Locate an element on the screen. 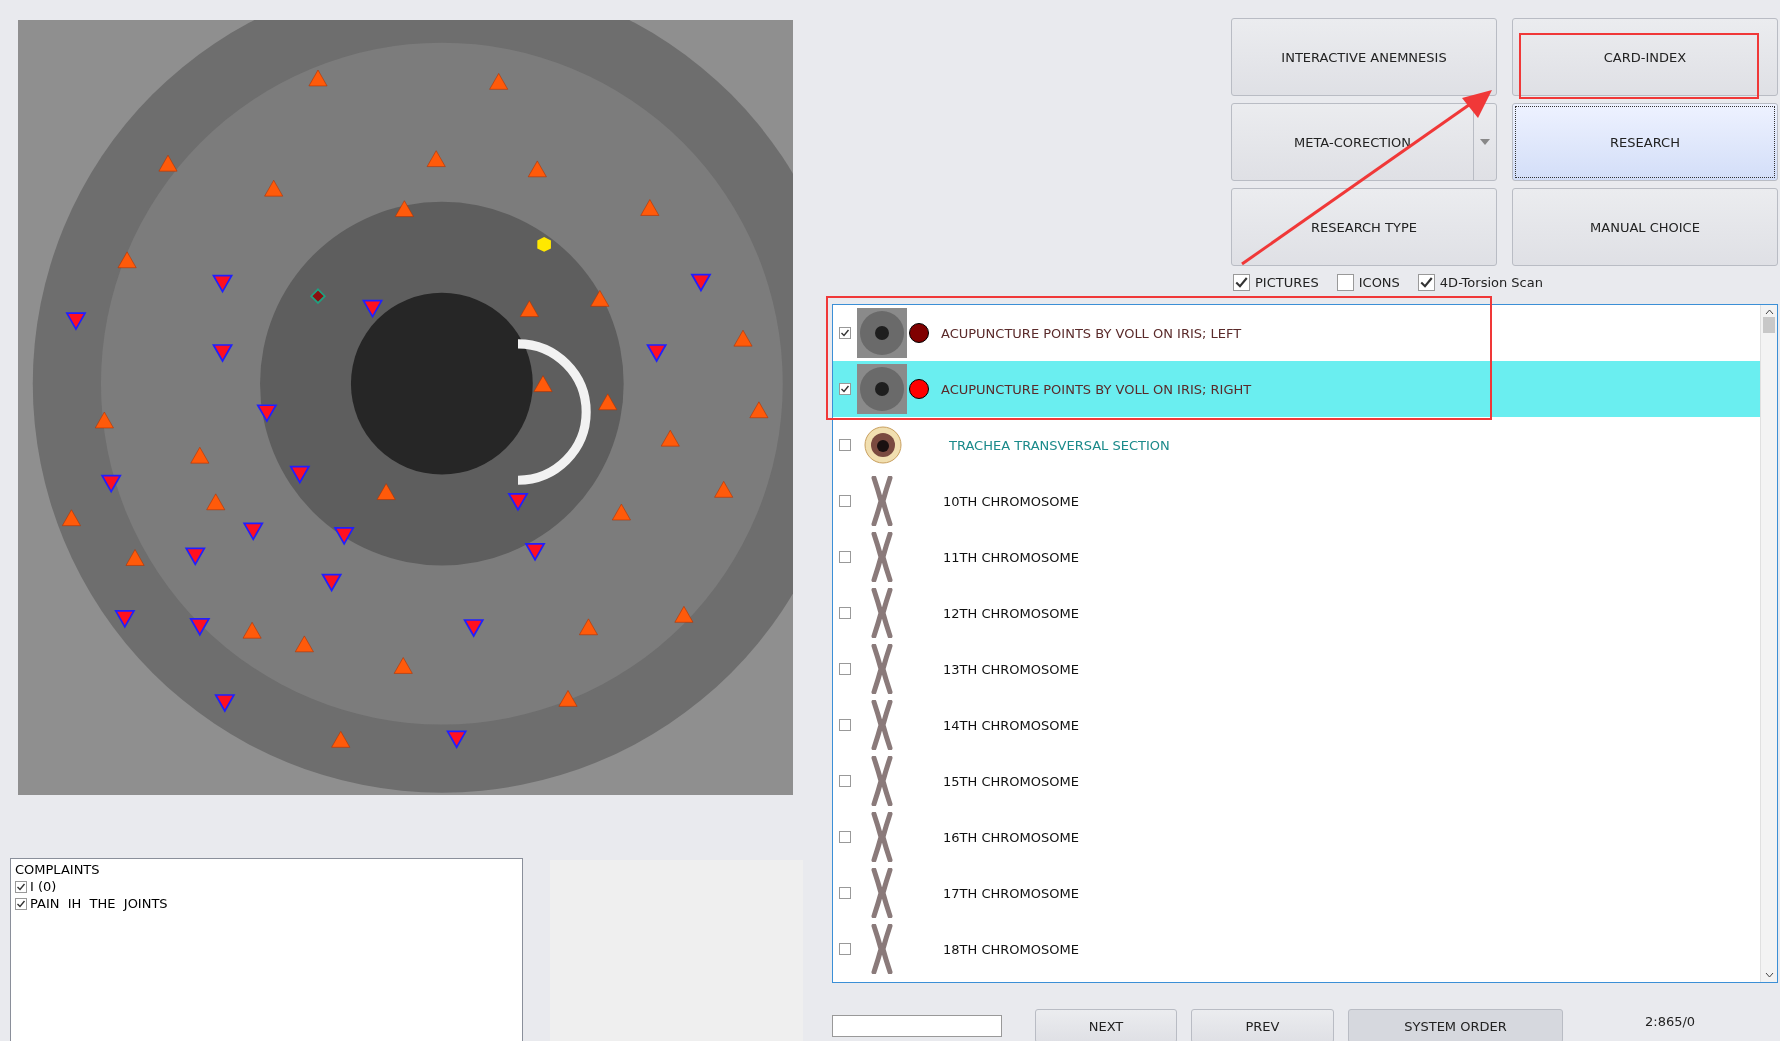 The width and height of the screenshot is (1780, 1041). list-row: 14TH CHROMOSOME is located at coordinates (1296, 725).